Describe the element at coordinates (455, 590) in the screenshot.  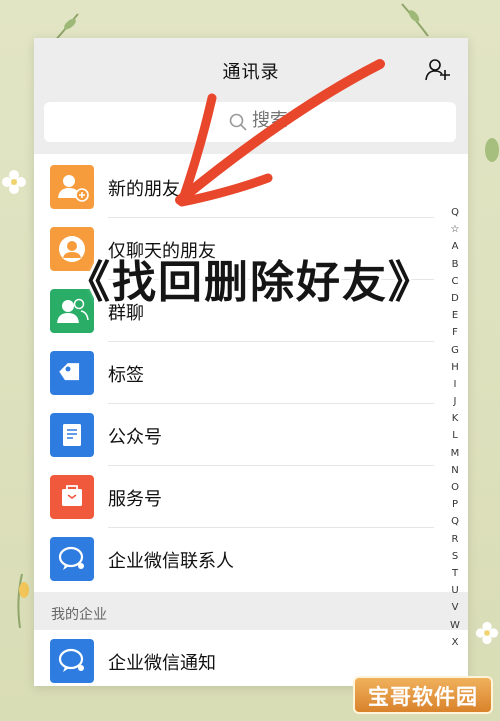
I see `index-letter: U` at that location.